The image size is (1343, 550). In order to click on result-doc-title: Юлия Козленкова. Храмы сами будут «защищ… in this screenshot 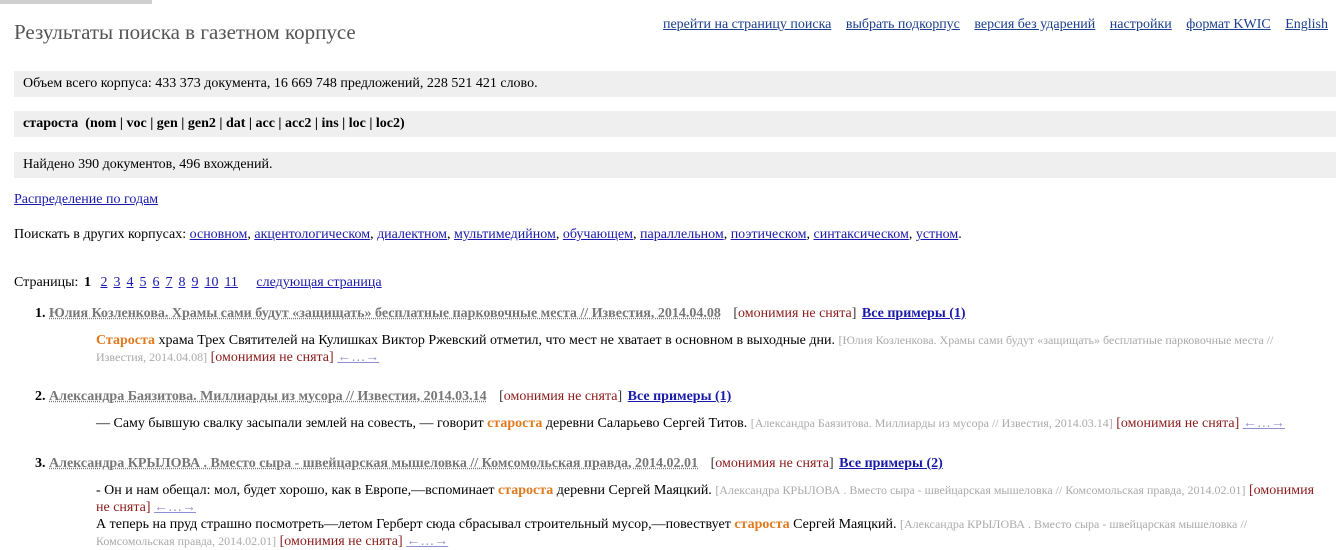, I will do `click(385, 313)`.